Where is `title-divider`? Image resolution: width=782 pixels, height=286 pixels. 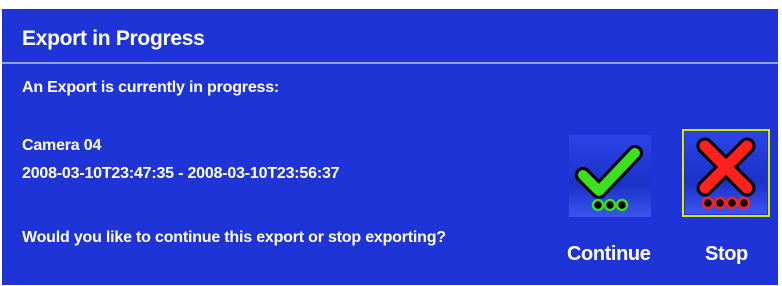
title-divider is located at coordinates (390, 63).